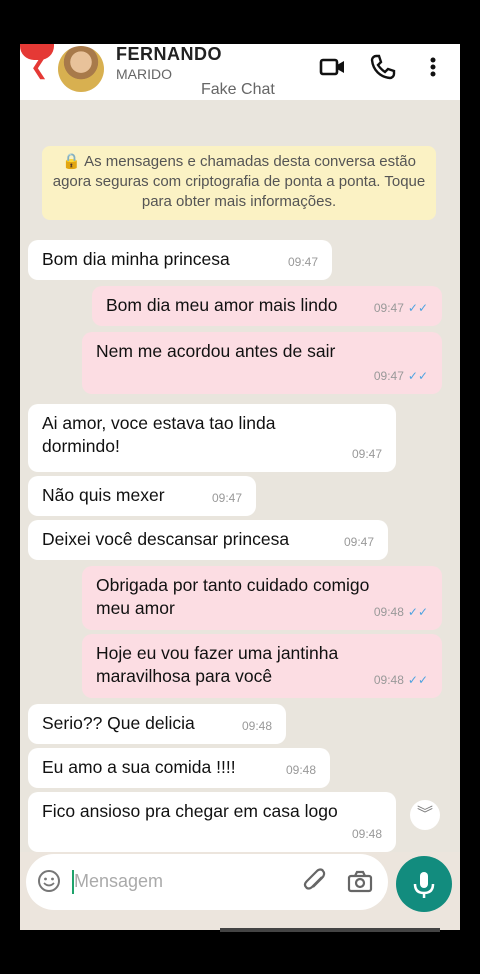 The height and width of the screenshot is (974, 480). What do you see at coordinates (240, 72) in the screenshot?
I see `chat-header: ❮ FERNANDO MARIDO Fake Chat` at bounding box center [240, 72].